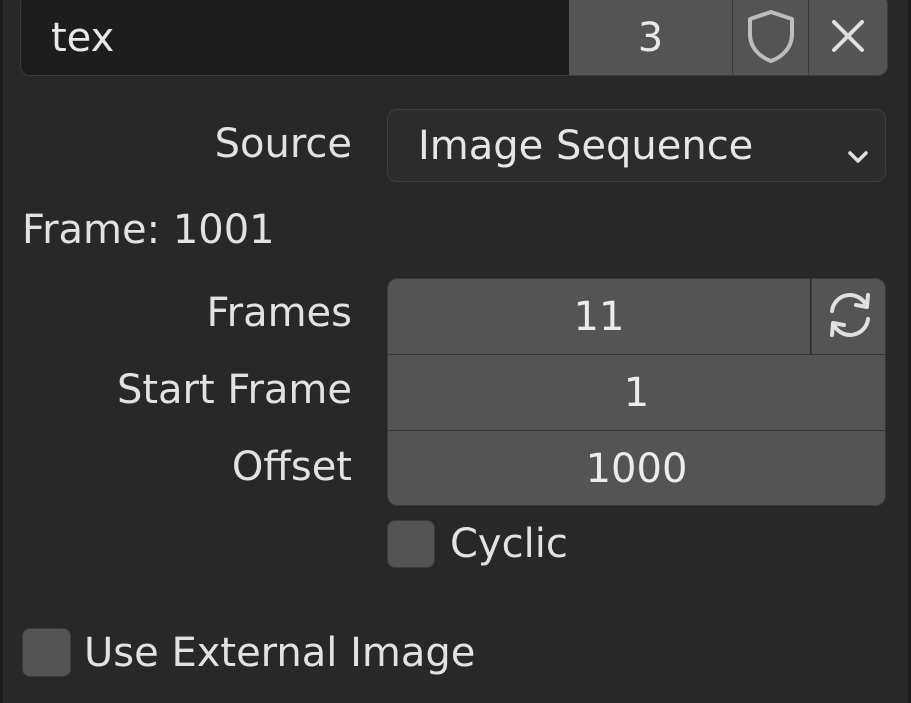 This screenshot has width=911, height=703. What do you see at coordinates (148, 230) in the screenshot?
I see `current-frame-info: Frame: 1001` at bounding box center [148, 230].